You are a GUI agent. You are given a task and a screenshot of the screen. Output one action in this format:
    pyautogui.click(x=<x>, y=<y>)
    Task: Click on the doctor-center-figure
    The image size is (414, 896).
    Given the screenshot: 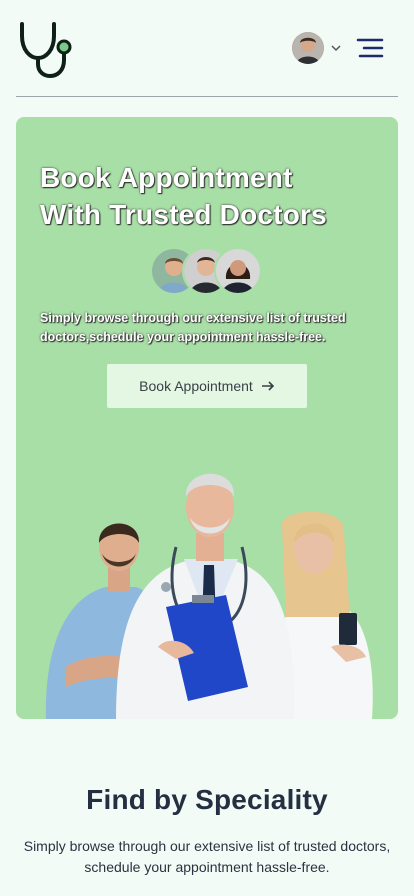 What is the action you would take?
    pyautogui.click(x=205, y=596)
    